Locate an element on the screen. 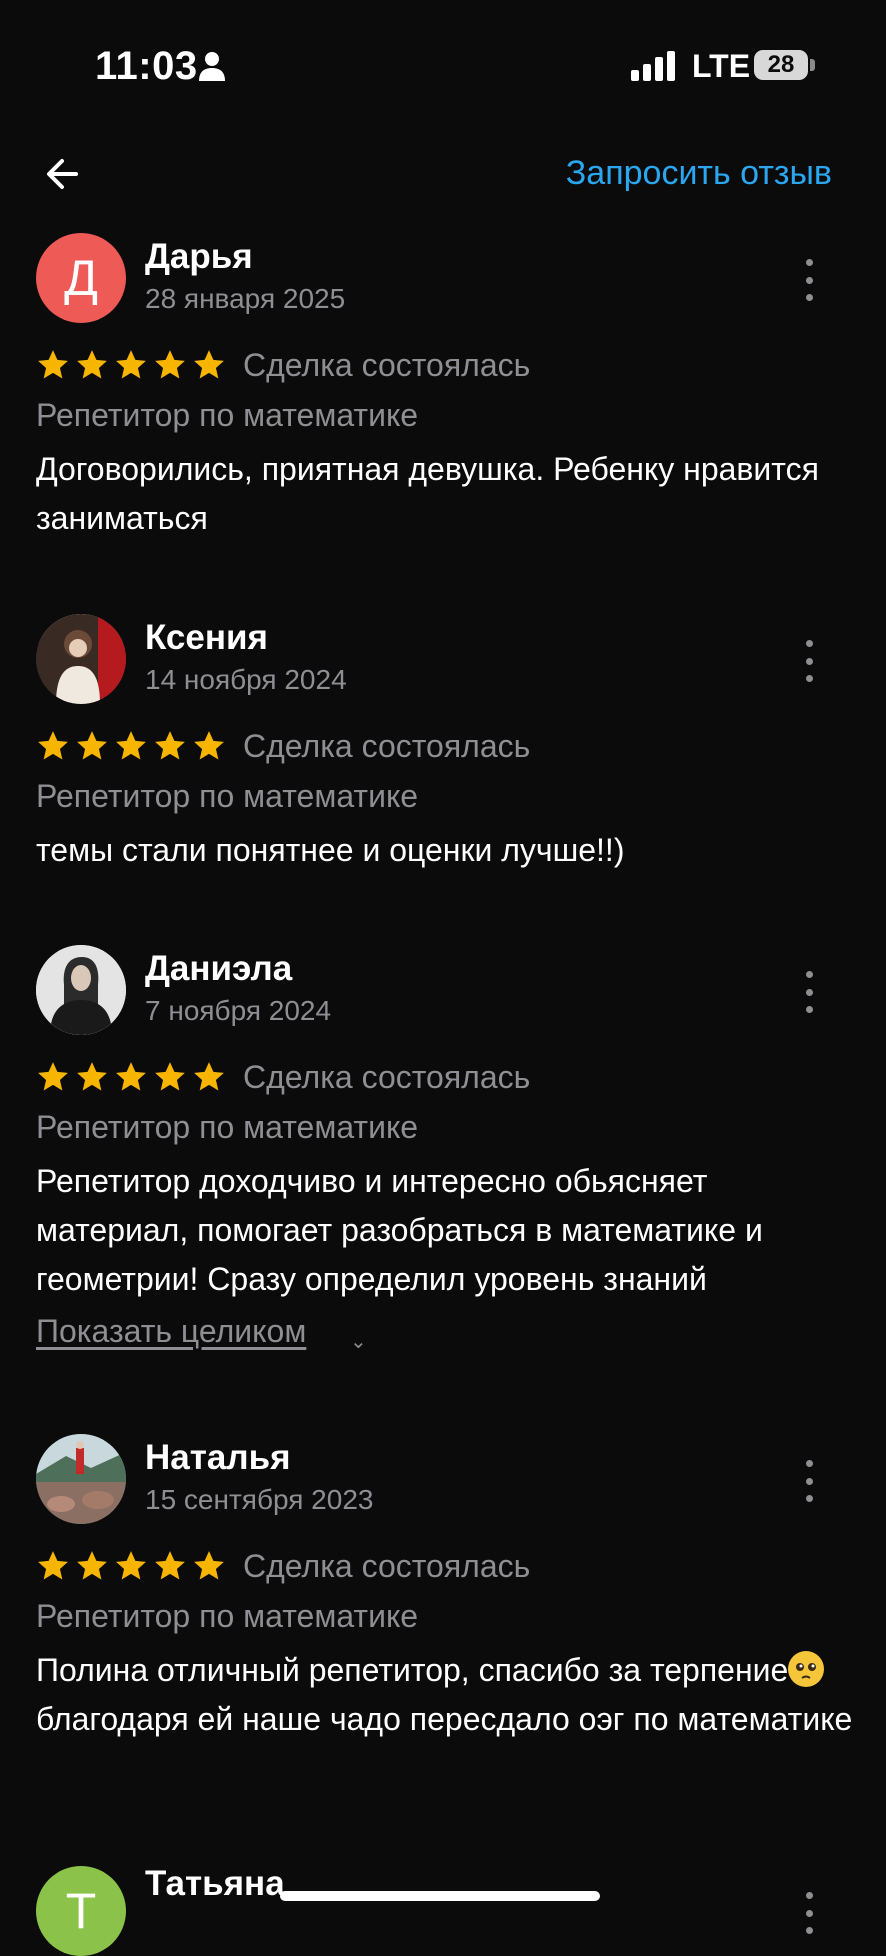 The image size is (886, 1956). home-indicator is located at coordinates (440, 1896).